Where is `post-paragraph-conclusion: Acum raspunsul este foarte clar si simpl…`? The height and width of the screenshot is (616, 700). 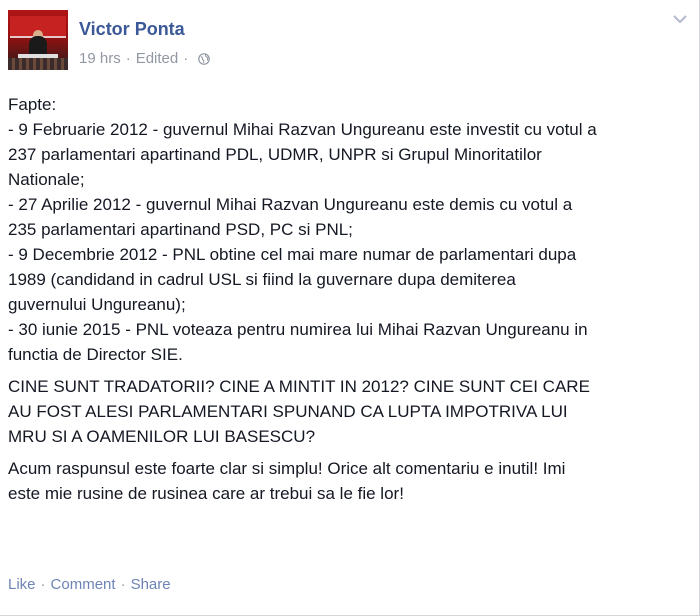
post-paragraph-conclusion: Acum raspunsul este foarte clar si simpl… is located at coordinates (348, 481).